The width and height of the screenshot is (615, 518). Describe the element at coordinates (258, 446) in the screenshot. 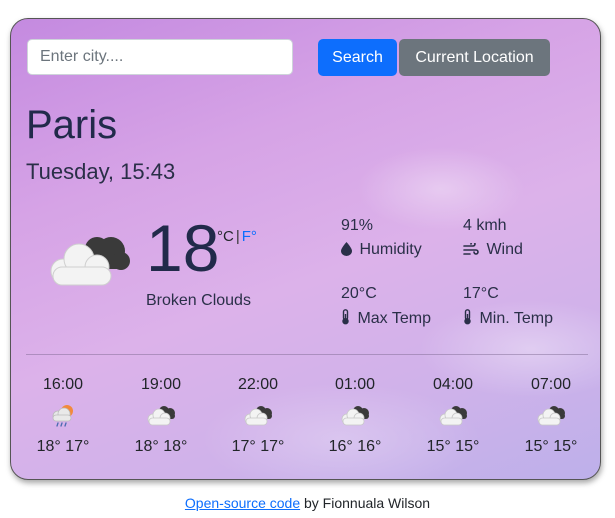

I see `forecast-temps: 17° 17°` at that location.